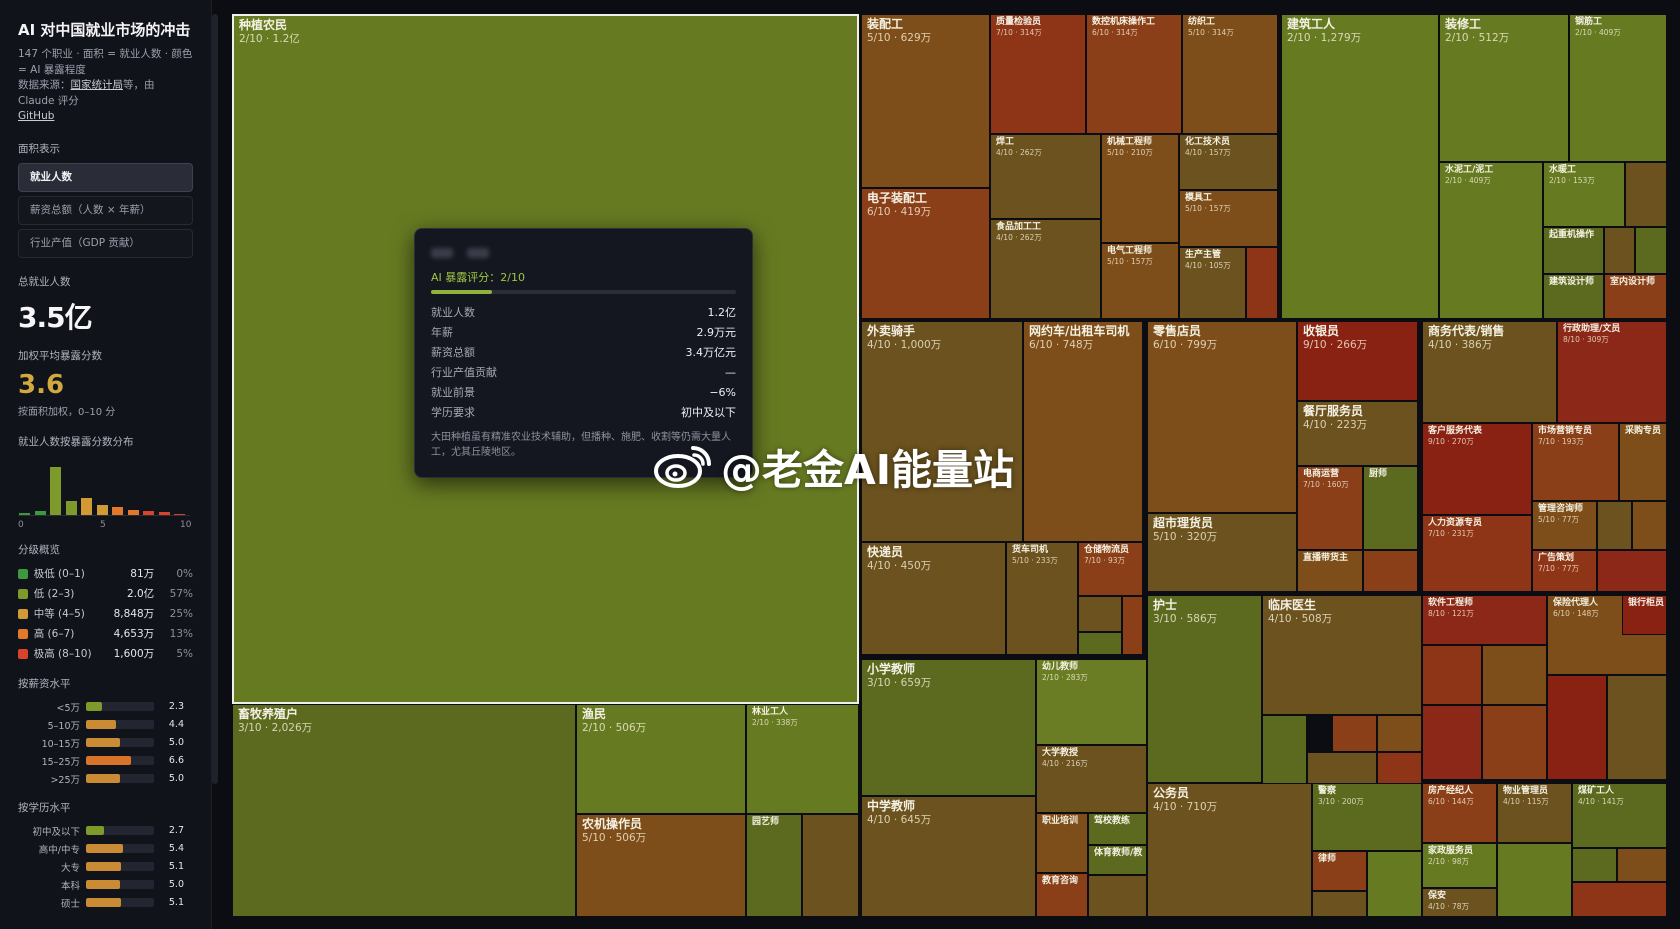 The width and height of the screenshot is (1680, 929). Describe the element at coordinates (1222, 417) in the screenshot. I see `treemap-tile: 零售店员 6/10 · 799万` at that location.